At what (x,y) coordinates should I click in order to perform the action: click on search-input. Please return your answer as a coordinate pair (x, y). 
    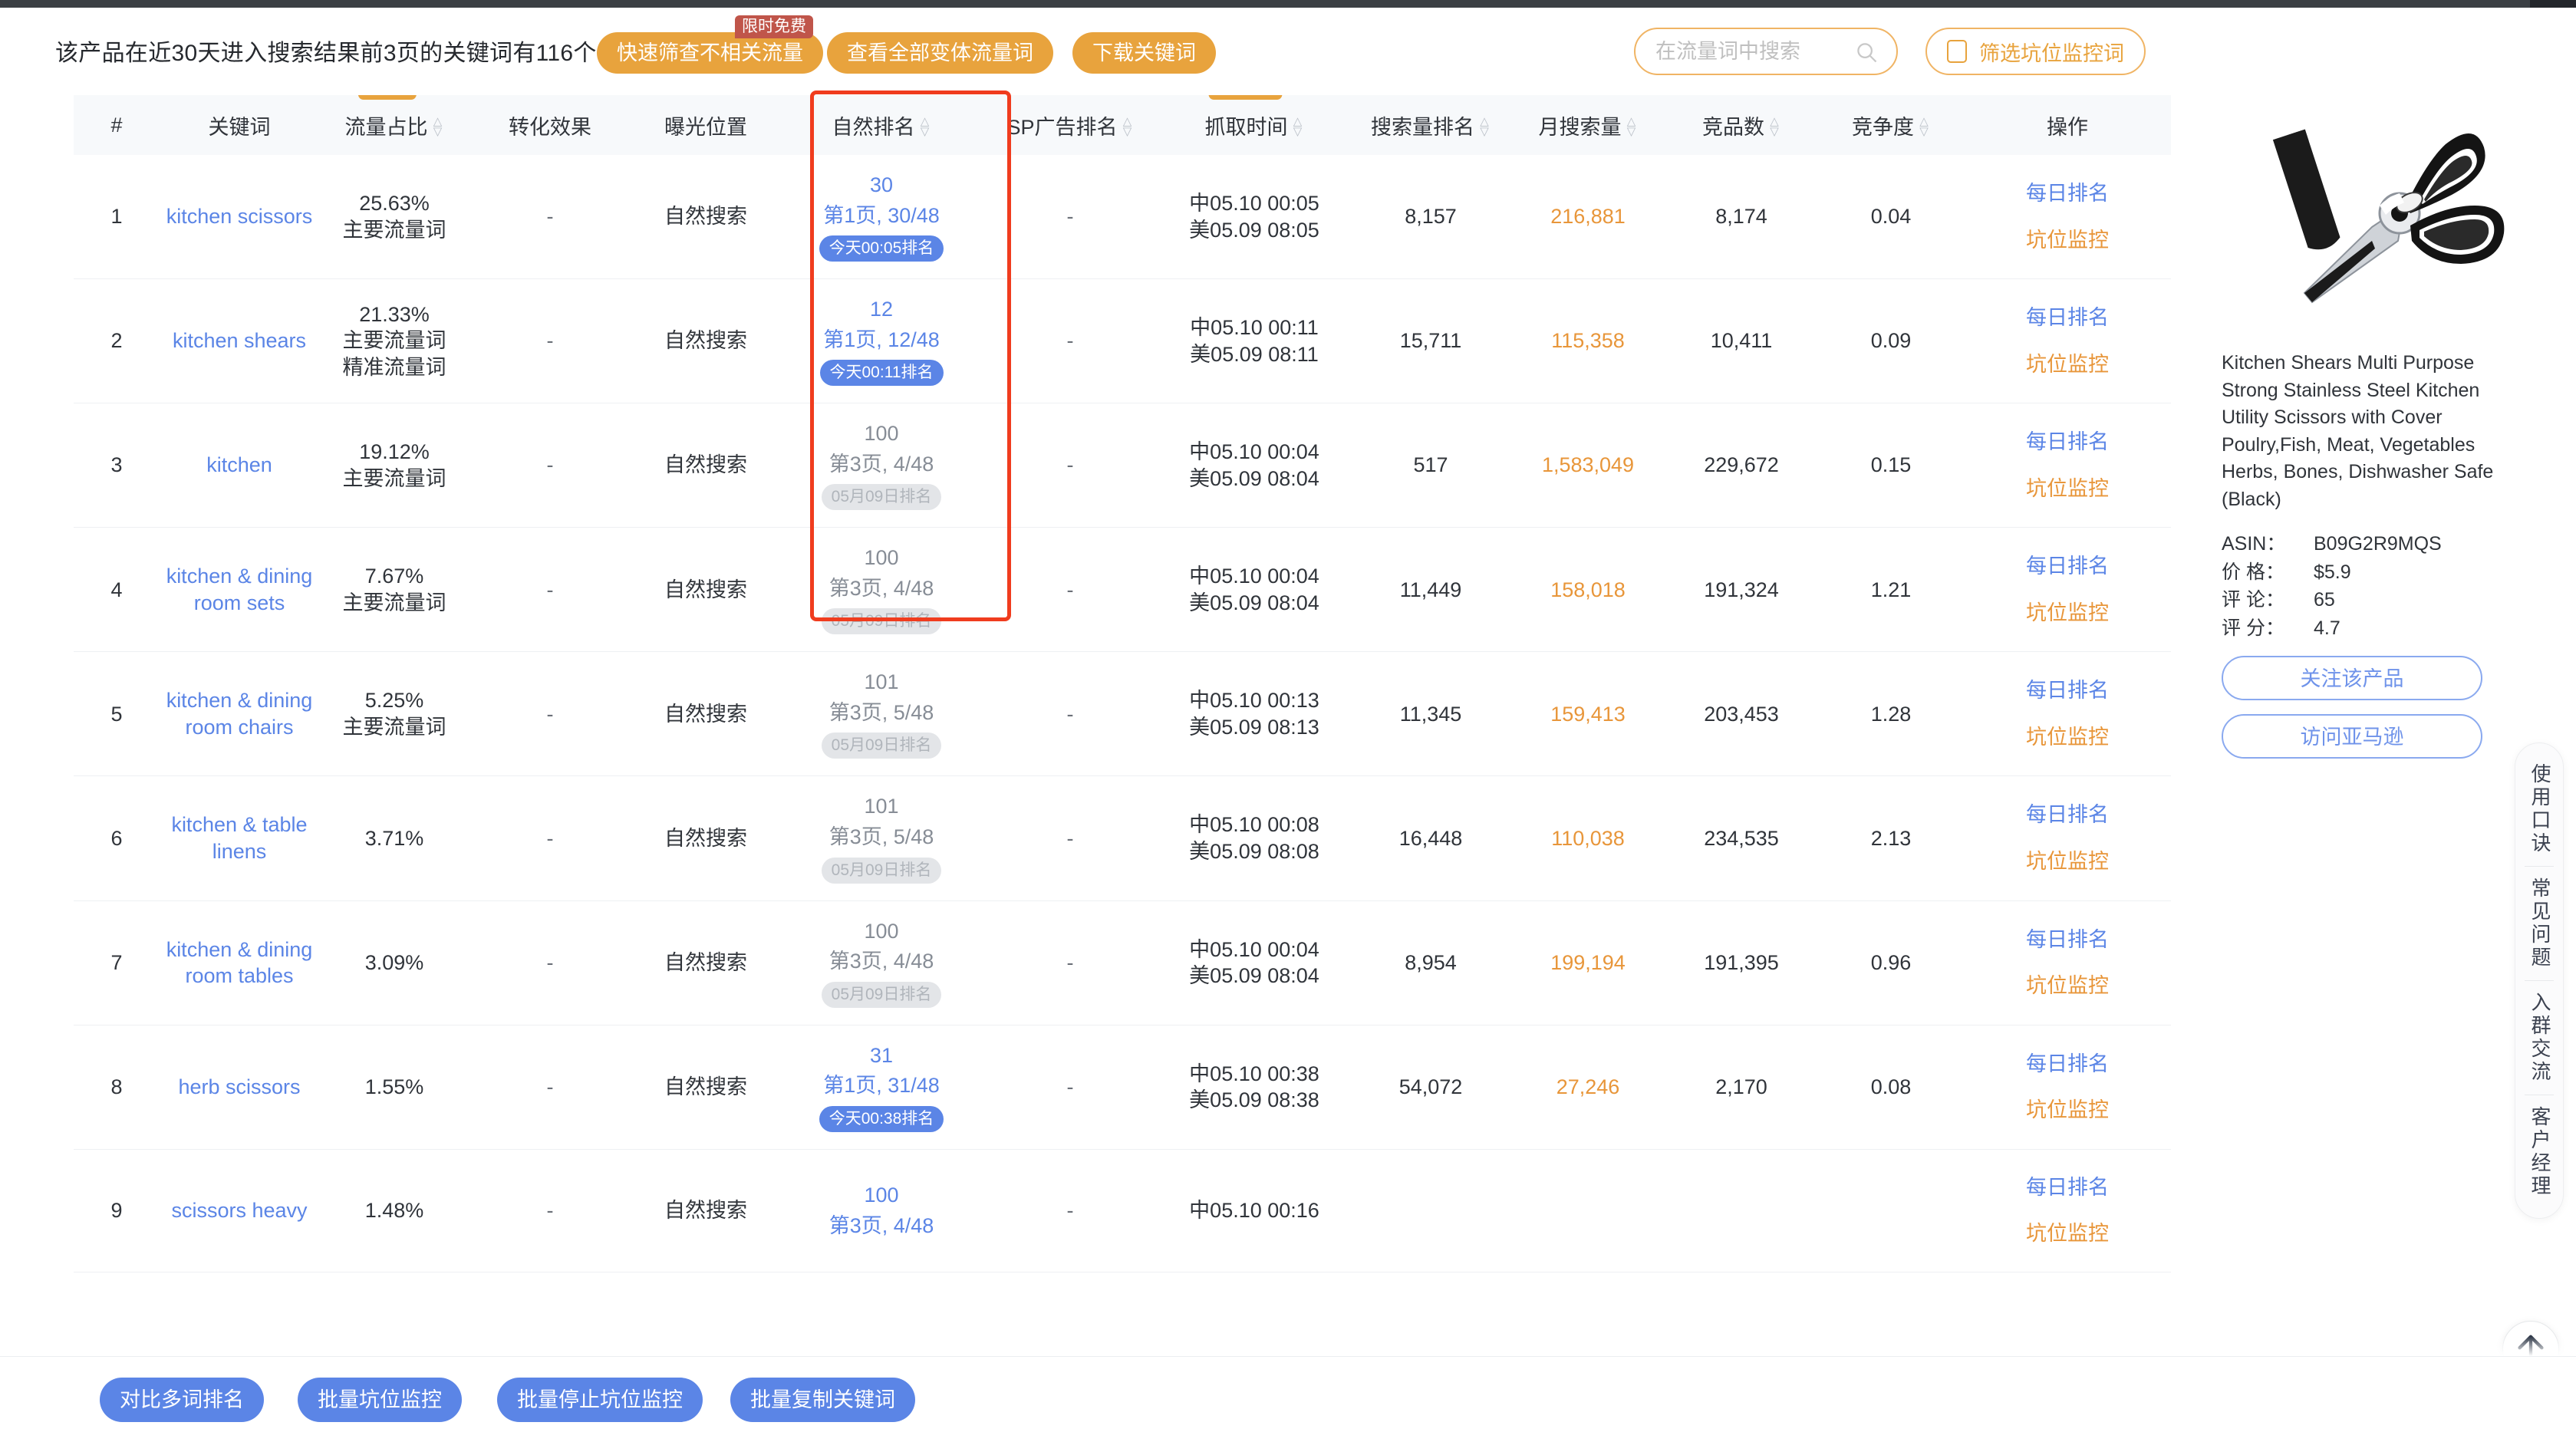
    Looking at the image, I should click on (1750, 52).